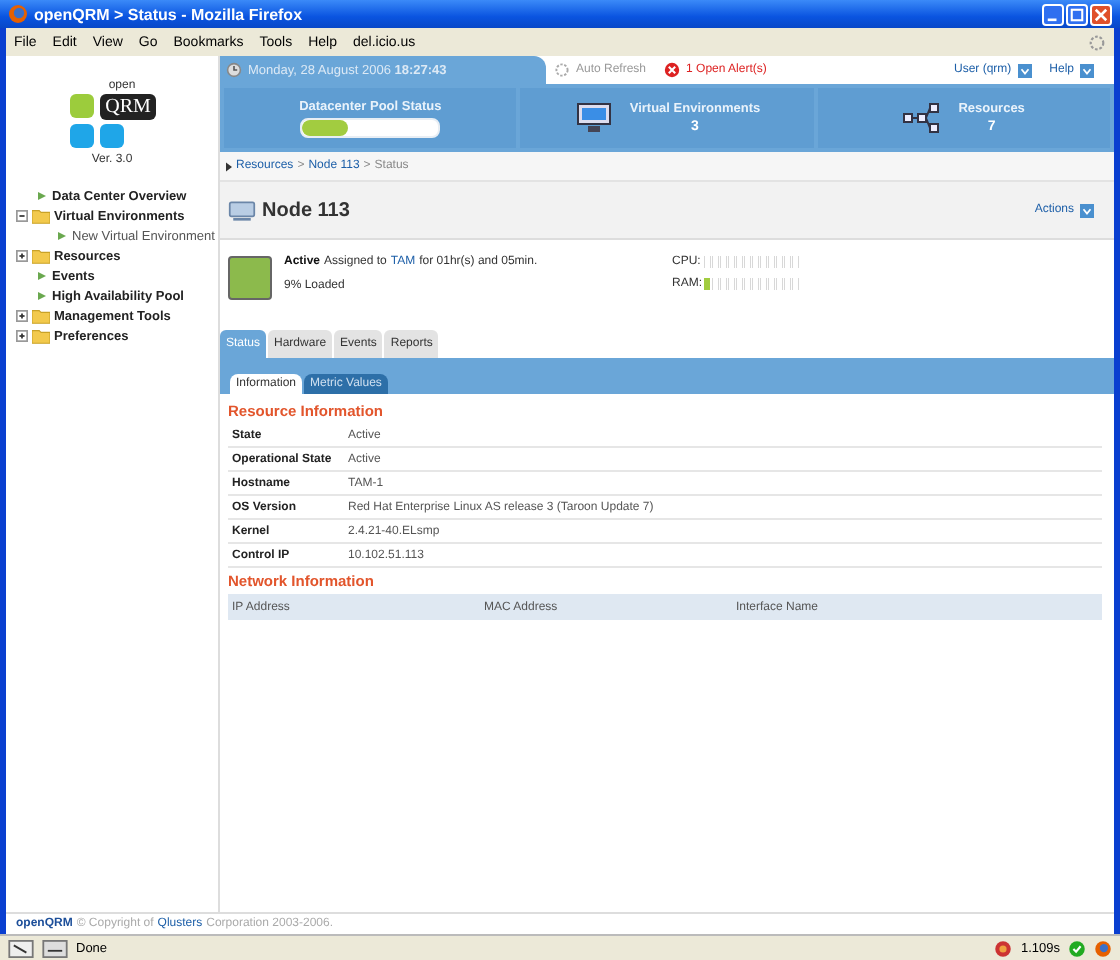 The height and width of the screenshot is (960, 1120). I want to click on network-nodes-icon, so click(922, 118).